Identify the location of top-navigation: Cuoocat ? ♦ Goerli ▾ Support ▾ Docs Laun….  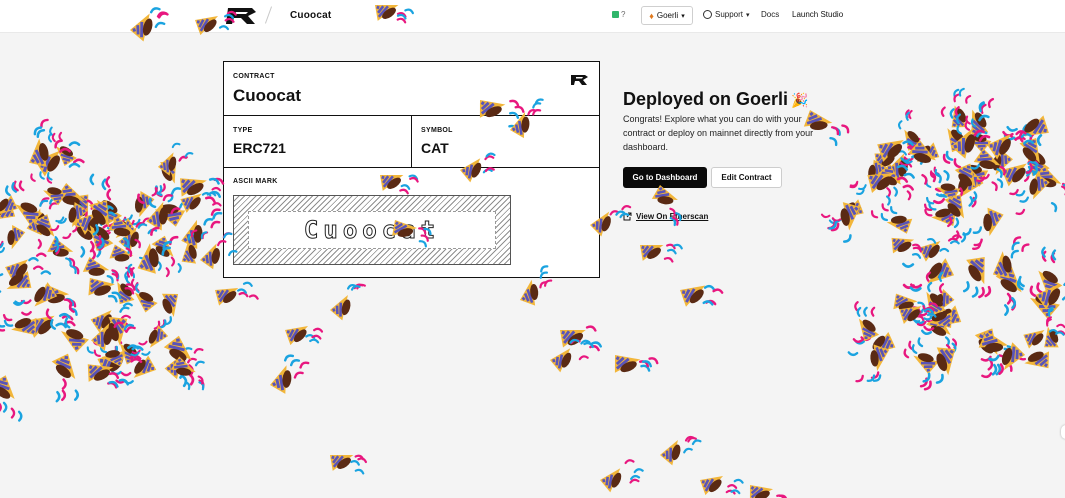
(532, 16).